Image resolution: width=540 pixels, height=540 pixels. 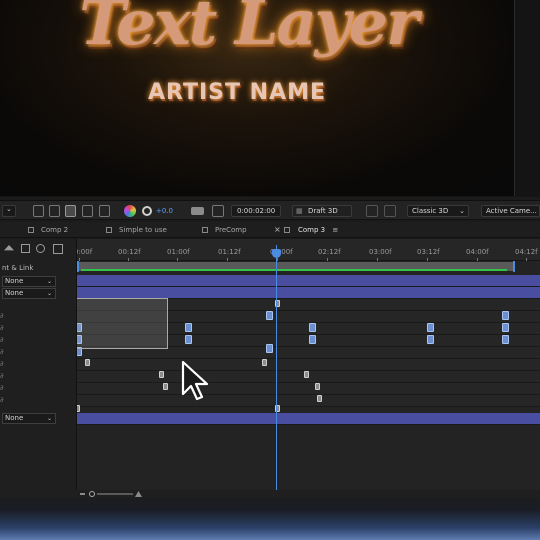 What do you see at coordinates (25, 248) in the screenshot?
I see `frame-blending-icon` at bounding box center [25, 248].